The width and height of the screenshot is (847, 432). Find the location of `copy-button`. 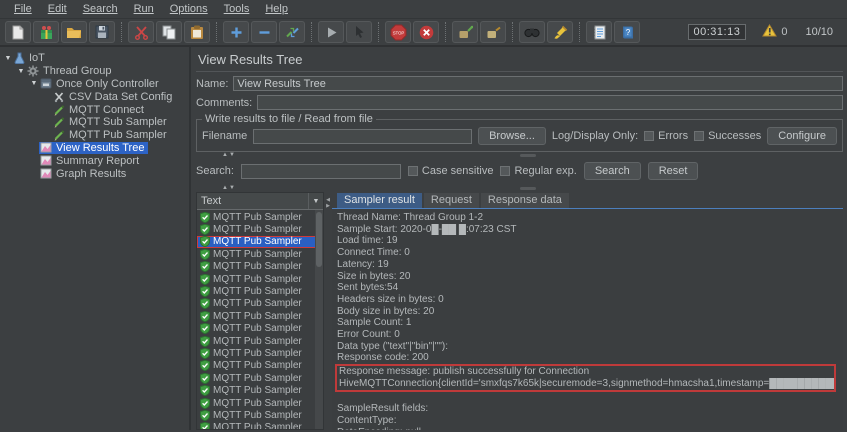

copy-button is located at coordinates (169, 32).